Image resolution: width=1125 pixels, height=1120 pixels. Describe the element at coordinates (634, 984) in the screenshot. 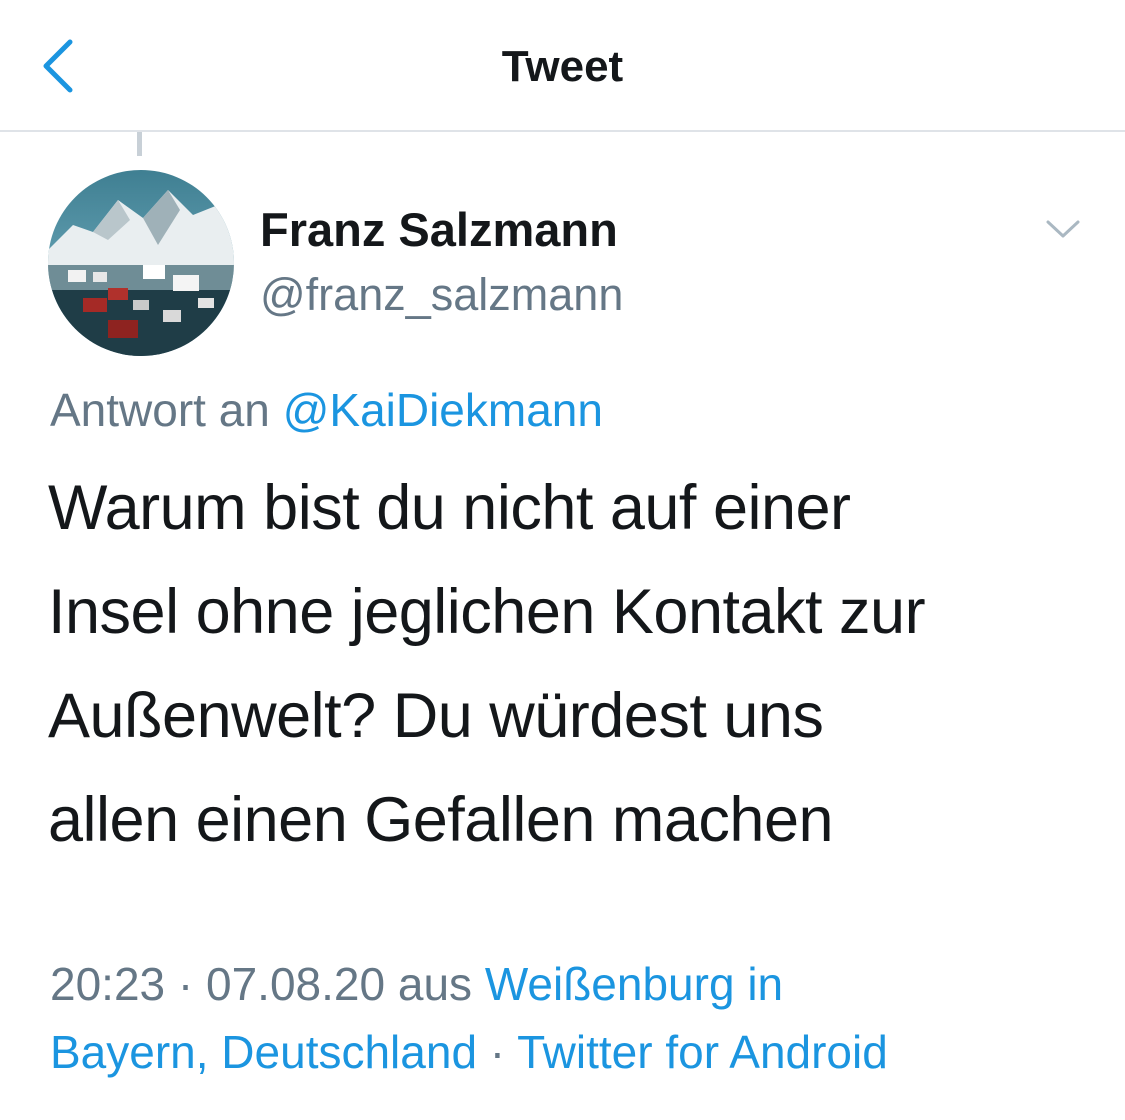

I see `location-link: Weißenburg in` at that location.